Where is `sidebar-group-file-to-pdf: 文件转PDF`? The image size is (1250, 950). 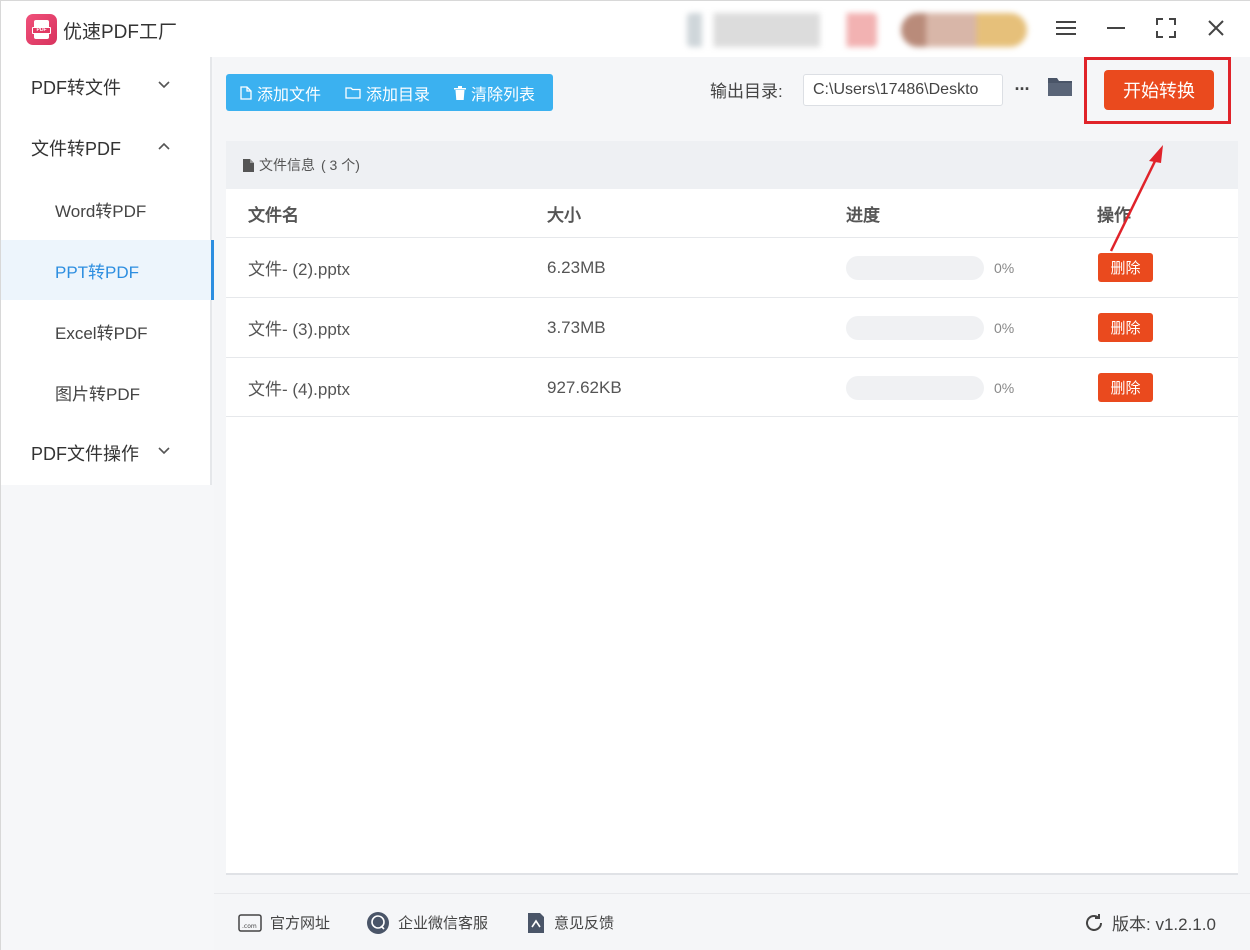 sidebar-group-file-to-pdf: 文件转PDF is located at coordinates (106, 148).